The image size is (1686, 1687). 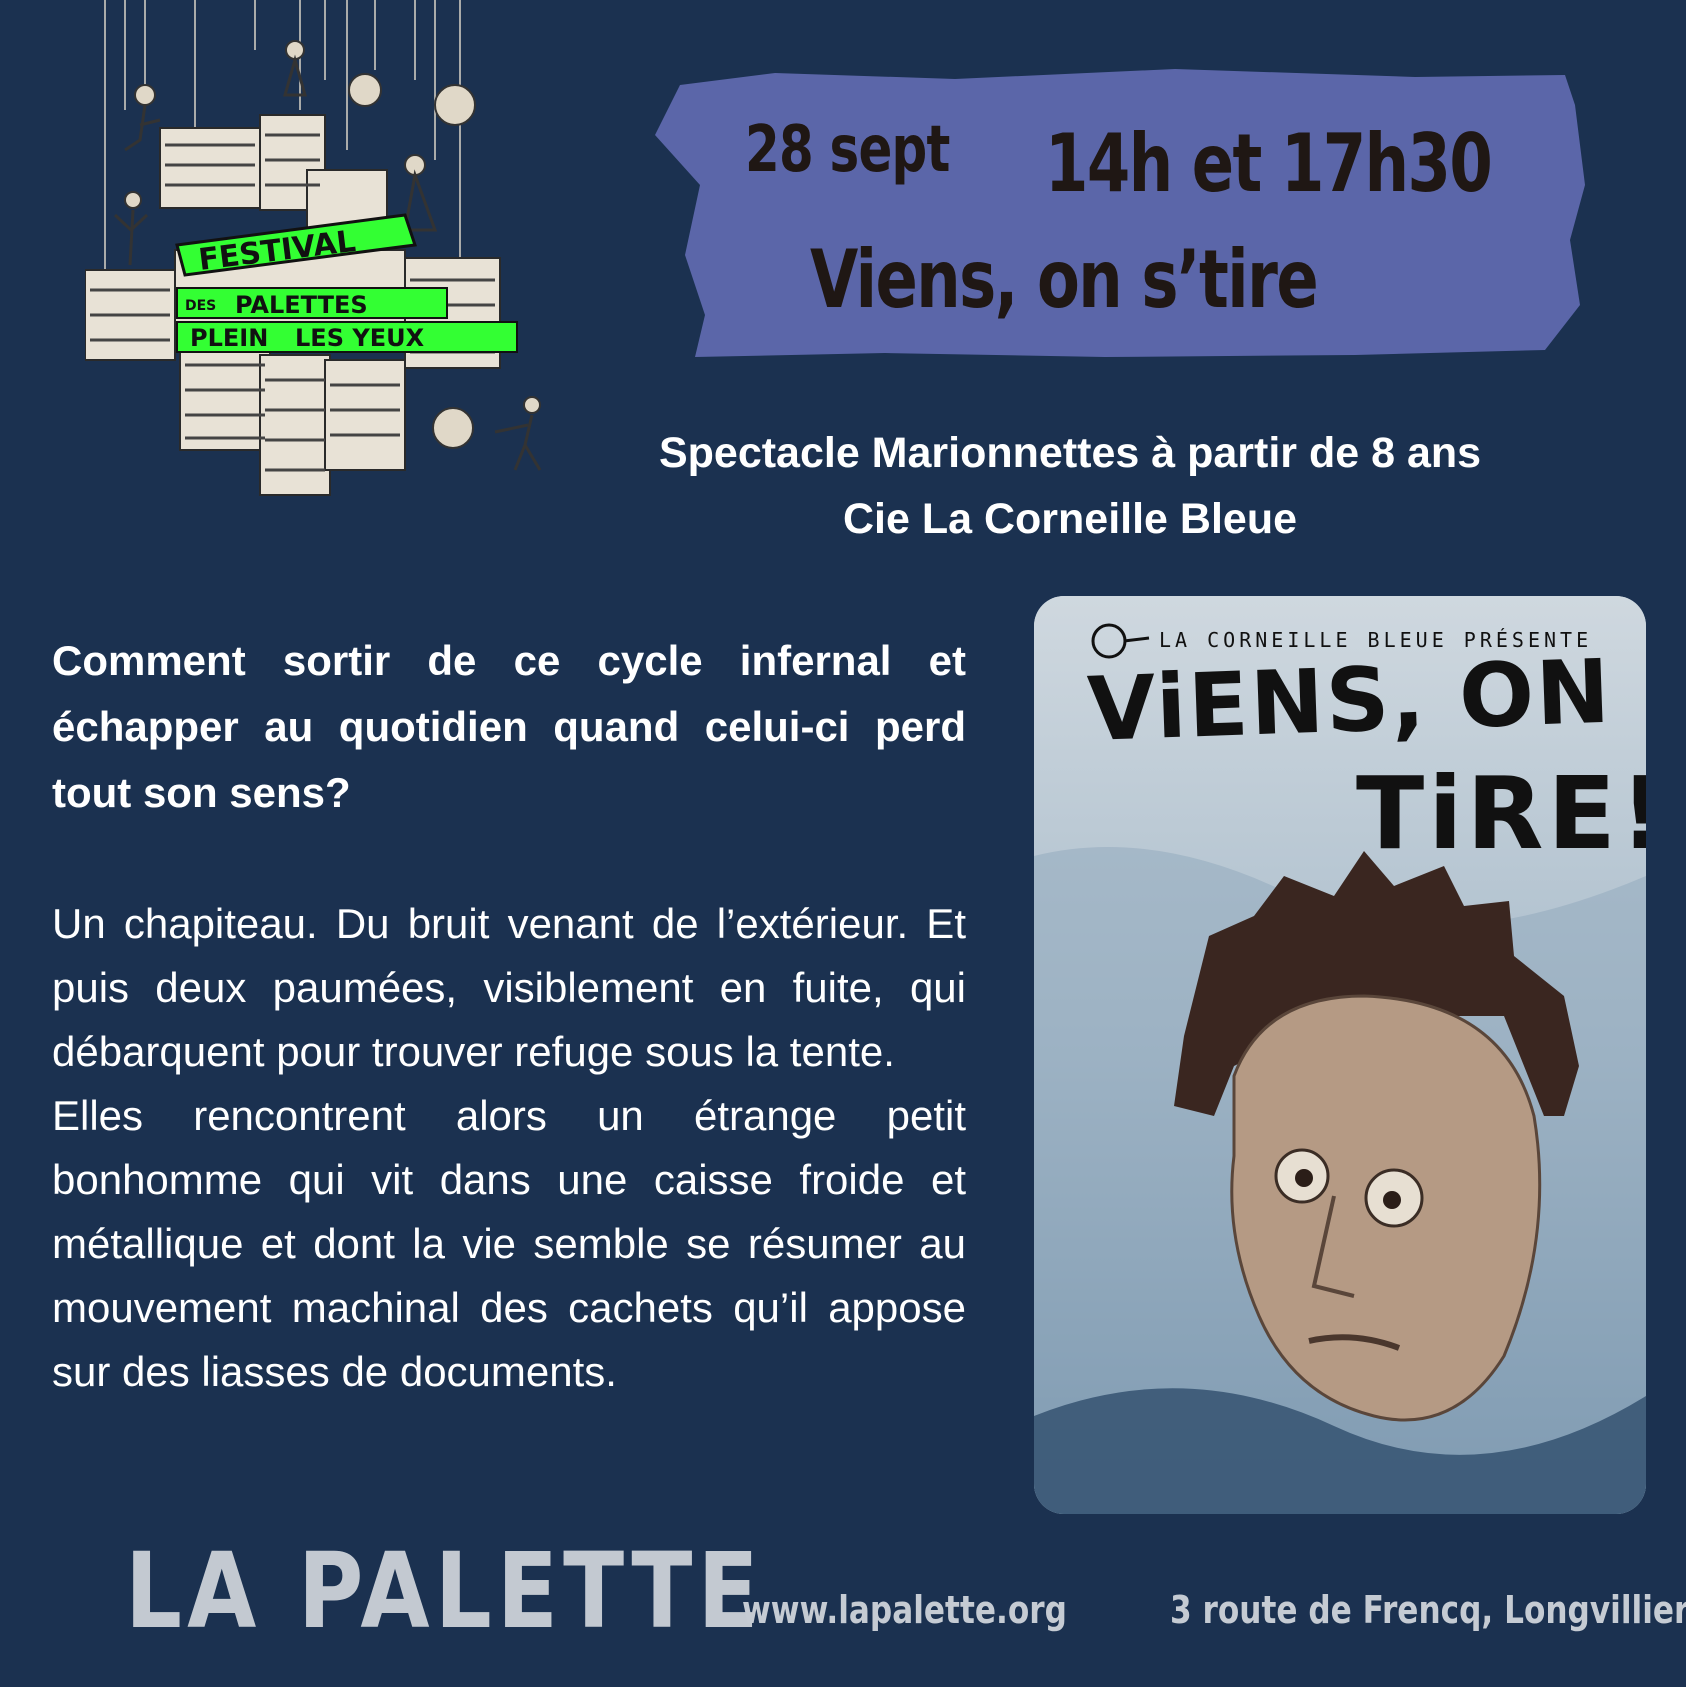 What do you see at coordinates (1269, 163) in the screenshot?
I see `show-times: 14h et 17h30` at bounding box center [1269, 163].